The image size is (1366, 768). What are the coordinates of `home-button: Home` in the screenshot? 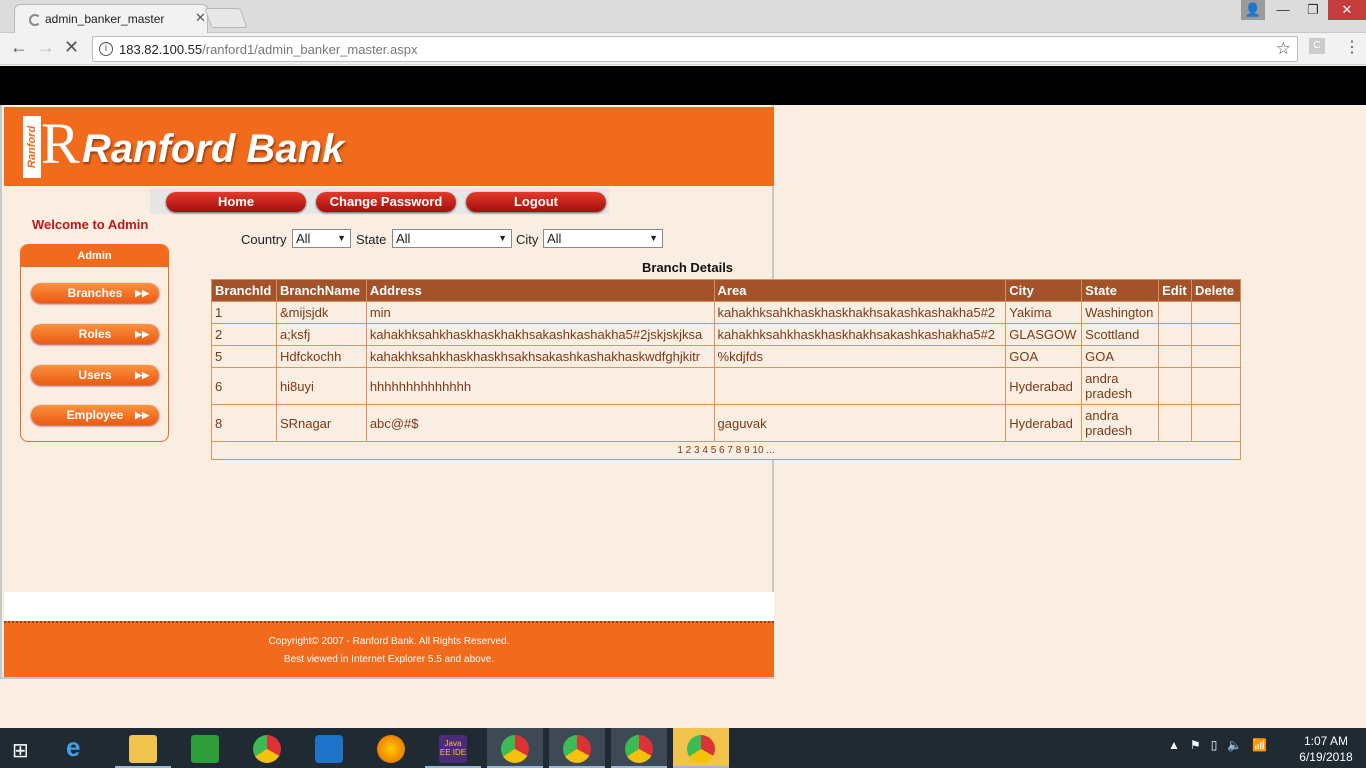 It's located at (236, 202).